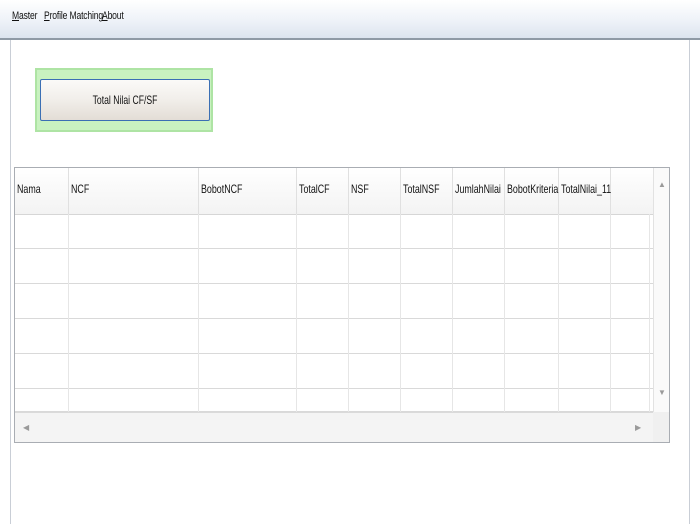  I want to click on column-header-bobotncf: BobotNCF, so click(248, 191).